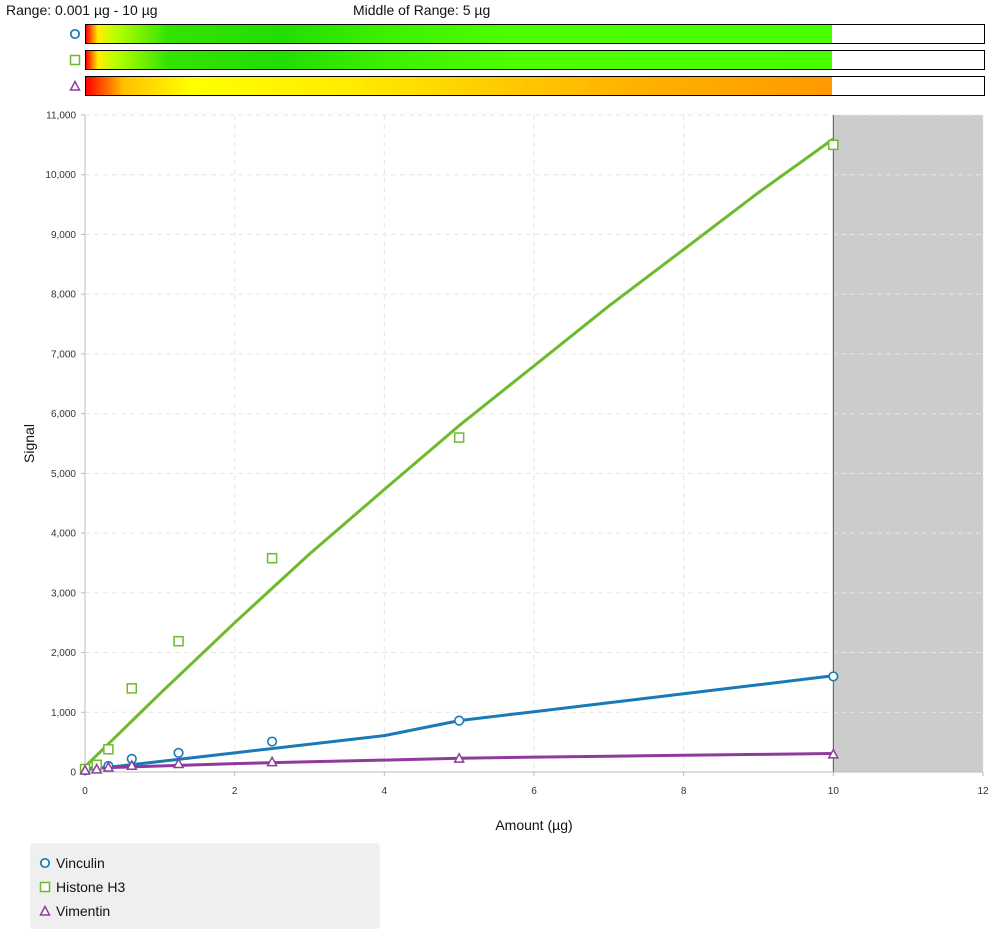  Describe the element at coordinates (45, 863) in the screenshot. I see `circle-marker-icon` at that location.